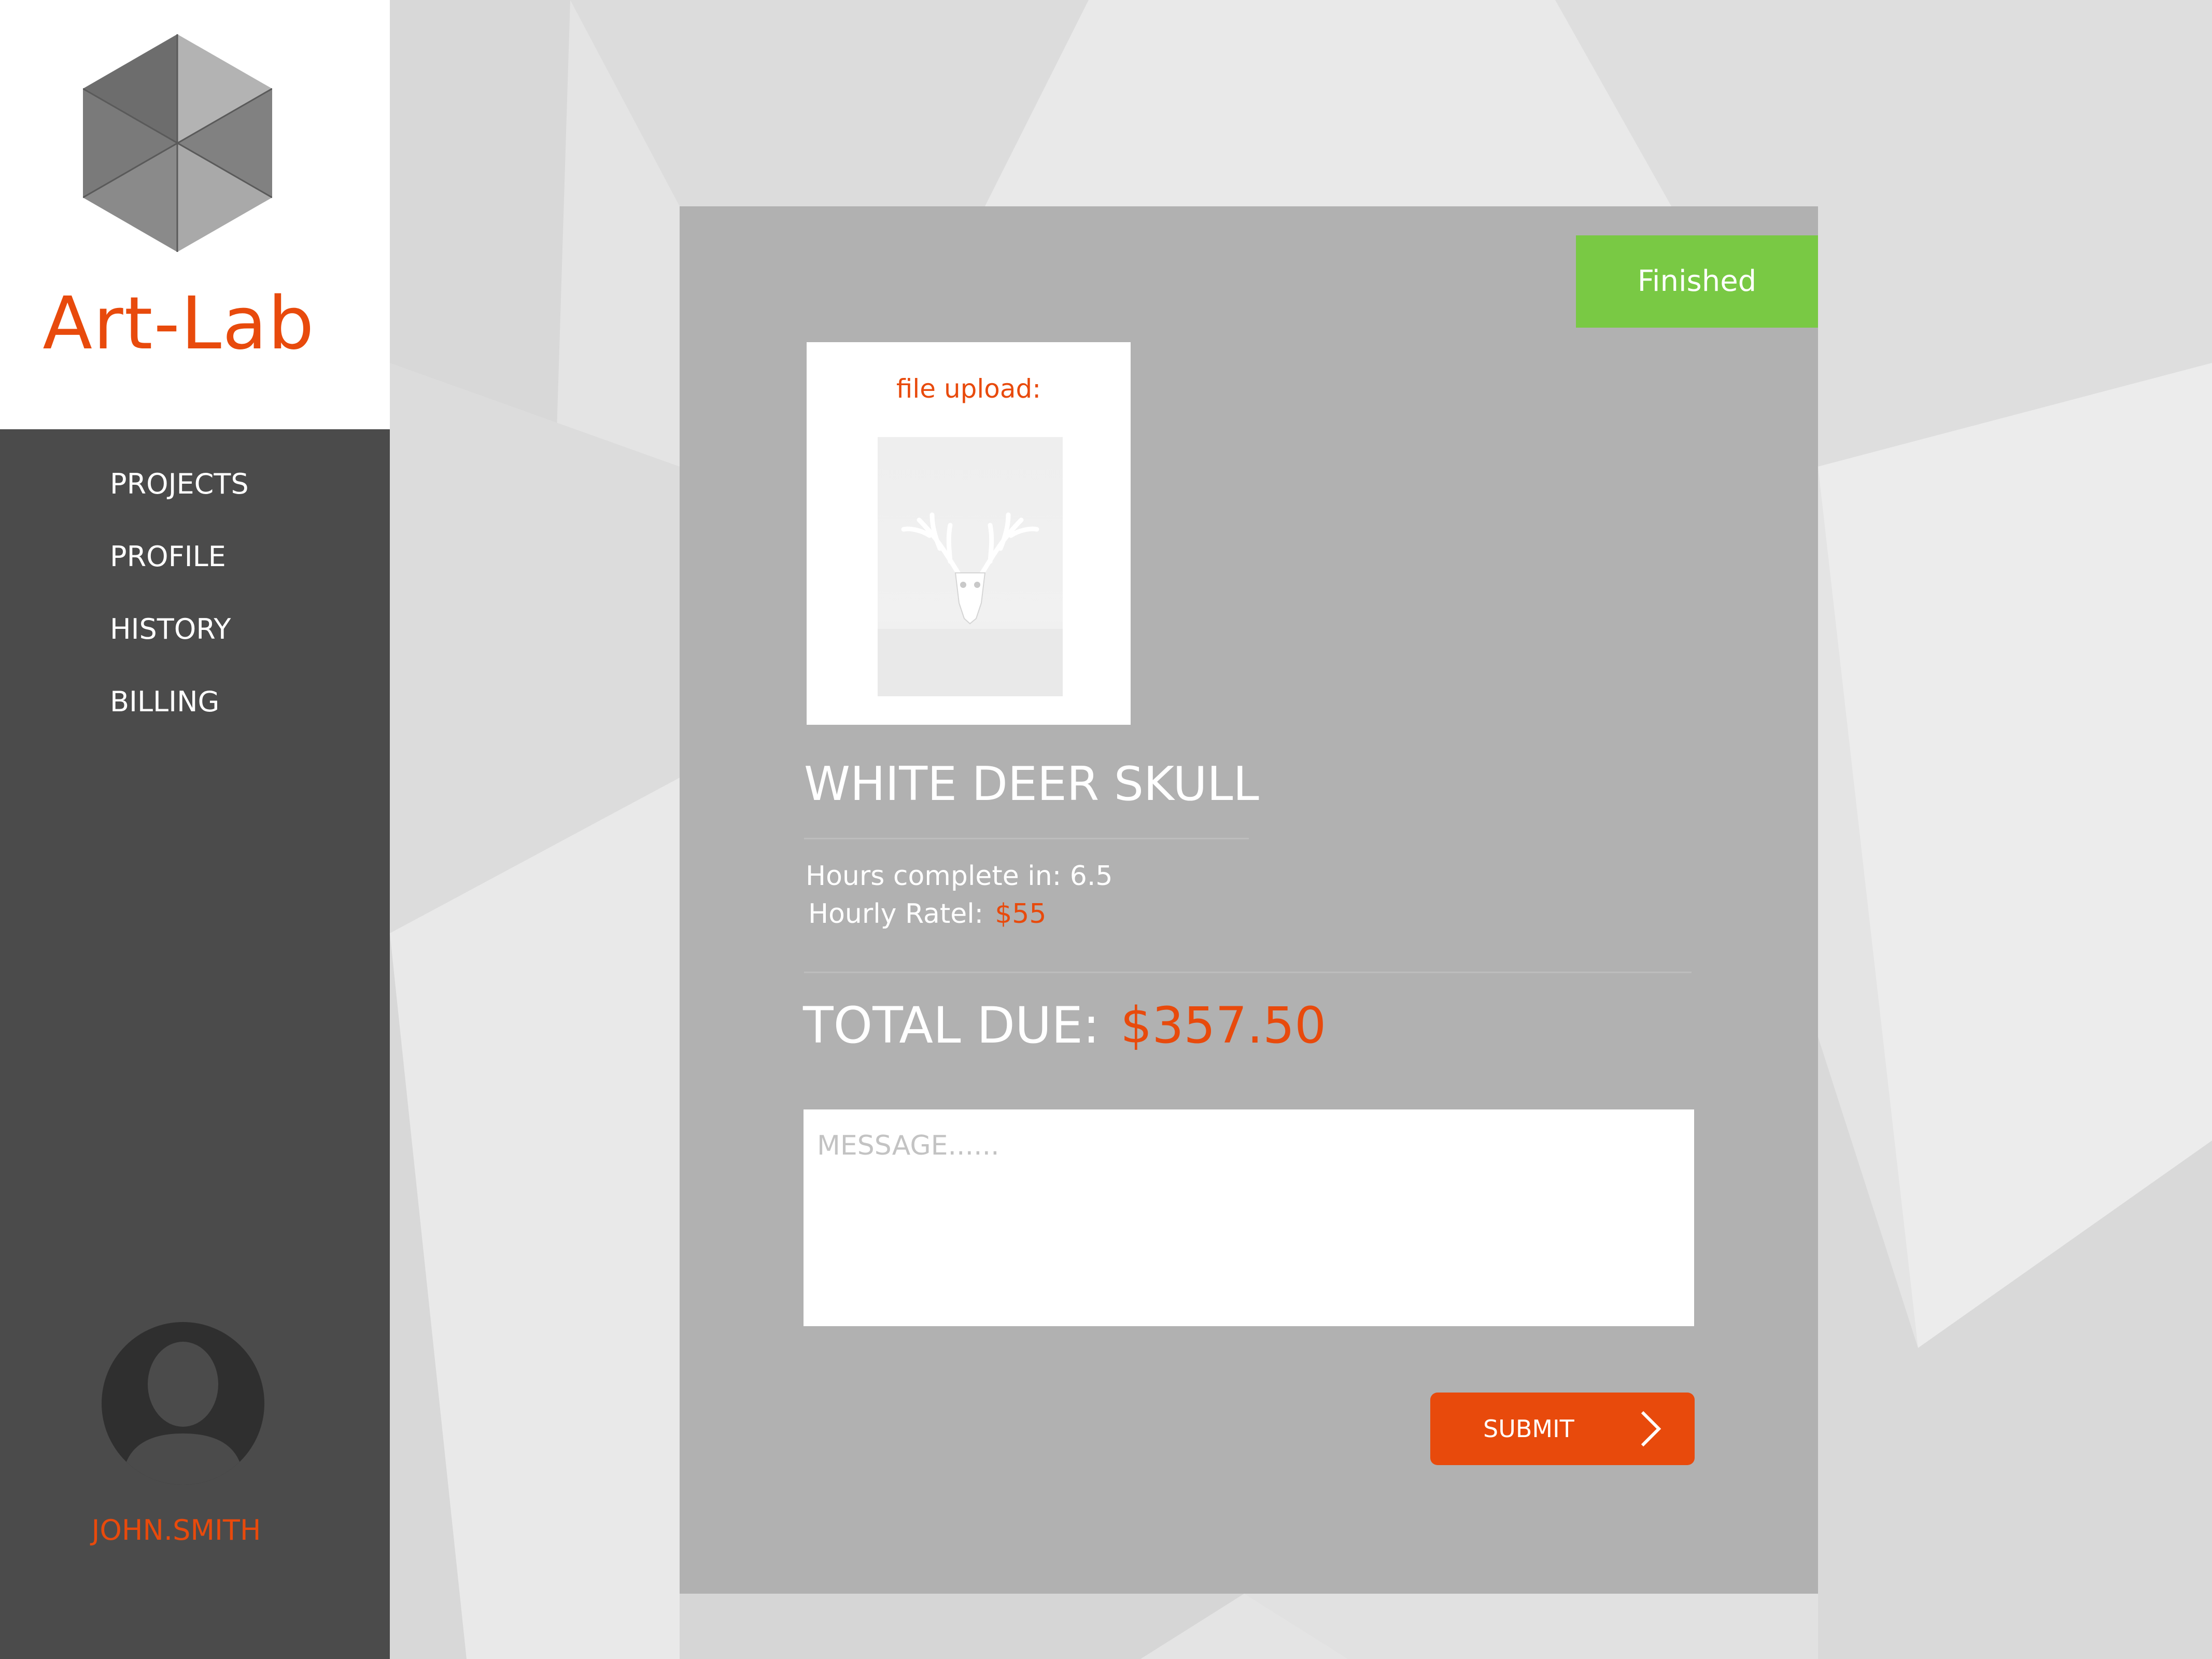  What do you see at coordinates (1031, 784) in the screenshot?
I see `project-title: WHITE DEER SKULL` at bounding box center [1031, 784].